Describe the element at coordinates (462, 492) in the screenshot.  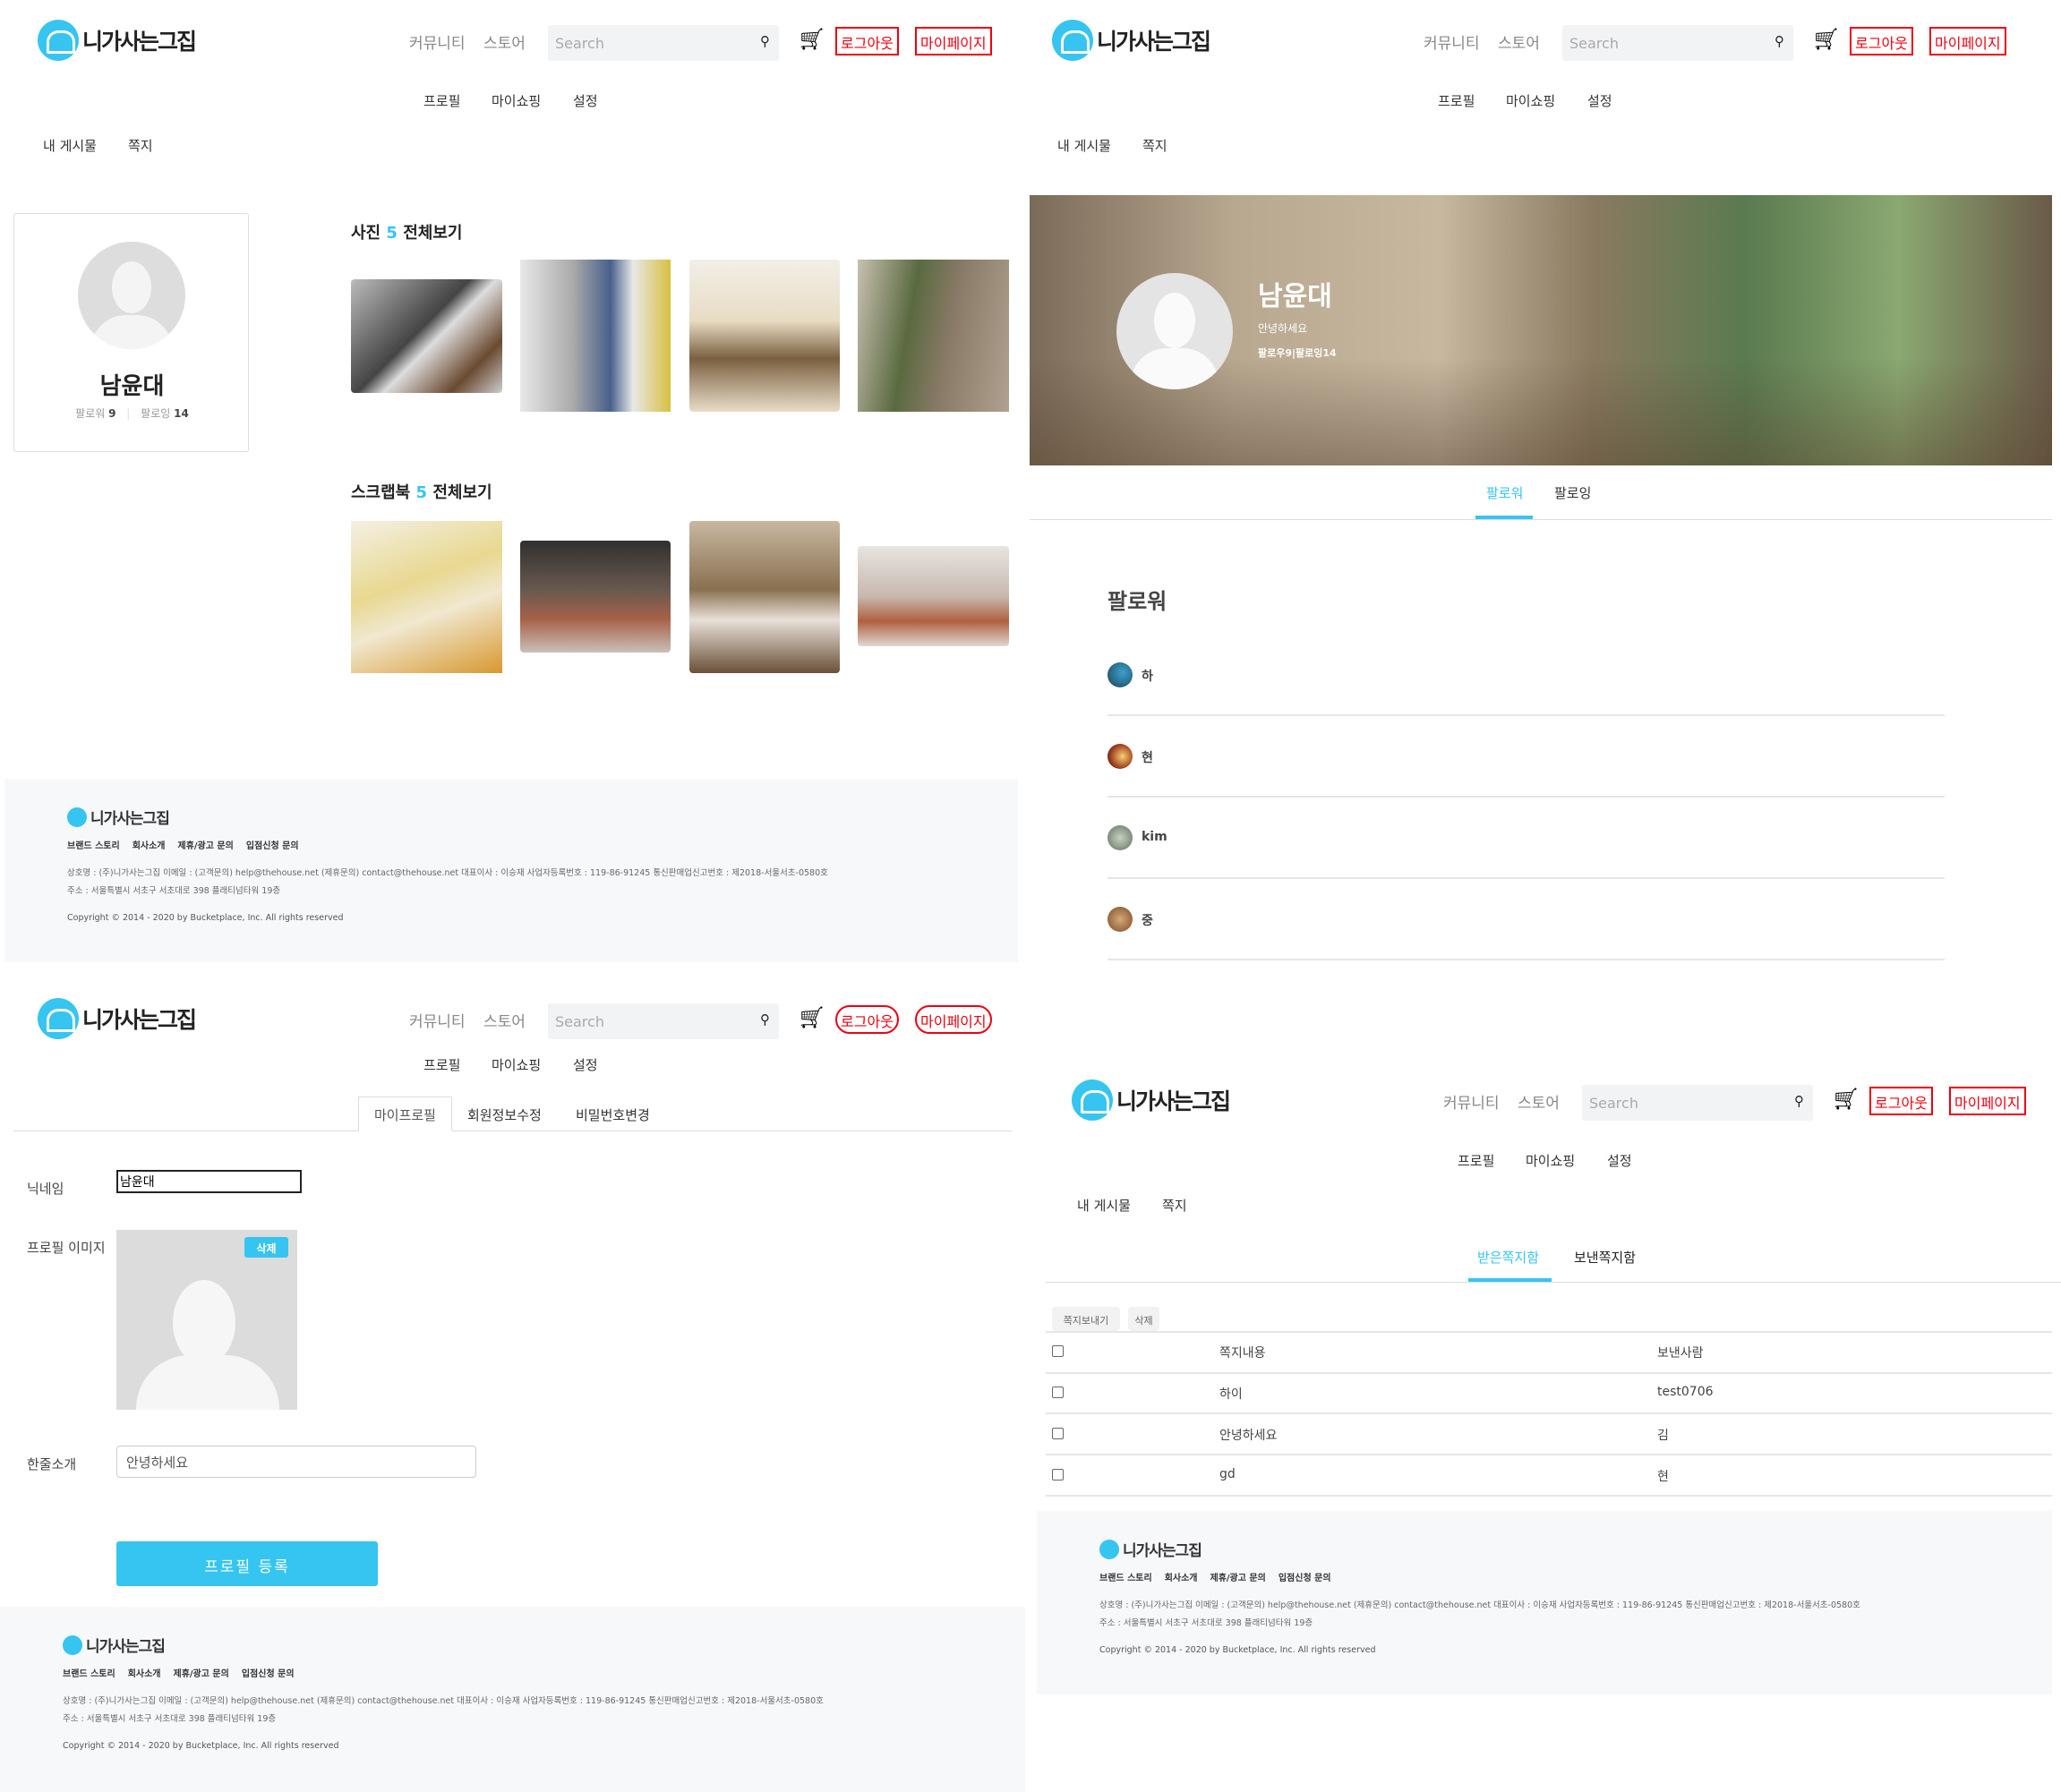
I see `scrapbook-view-all: 전체보기` at that location.